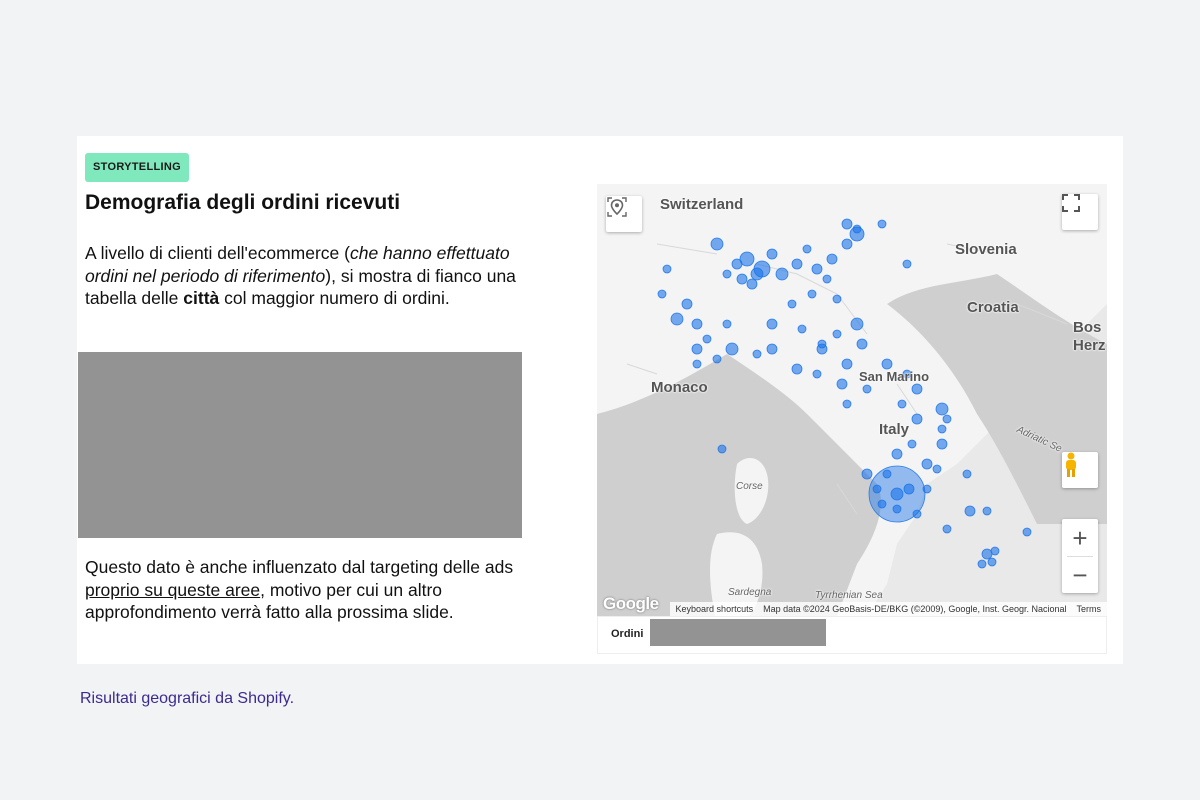 This screenshot has height=800, width=1200. I want to click on label-monaco: Monaco, so click(679, 387).